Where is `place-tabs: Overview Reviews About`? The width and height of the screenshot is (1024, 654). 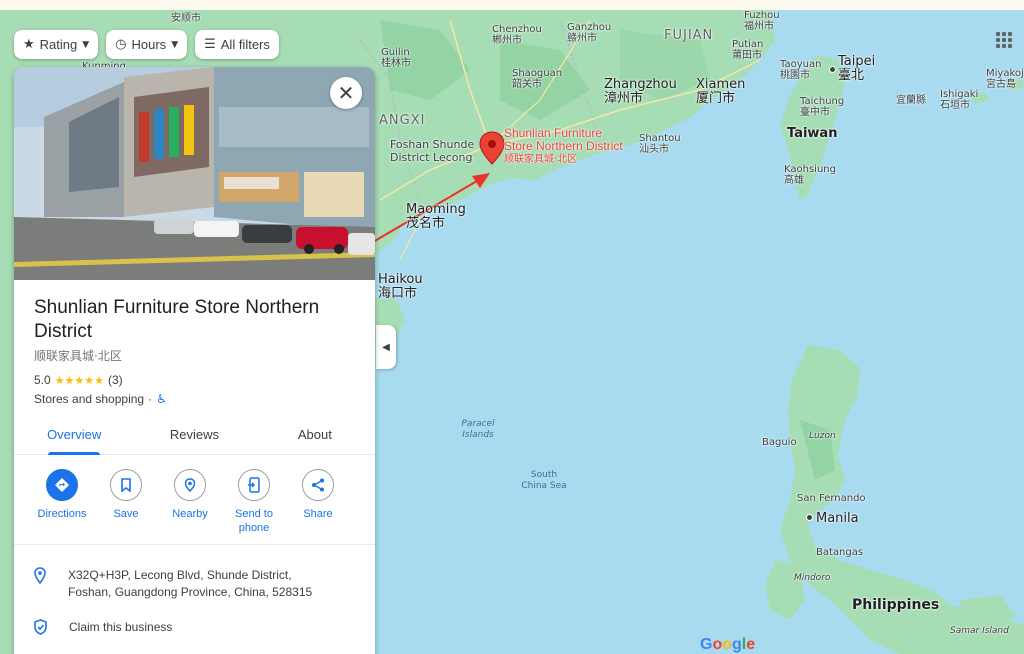
place-tabs: Overview Reviews About is located at coordinates (194, 435).